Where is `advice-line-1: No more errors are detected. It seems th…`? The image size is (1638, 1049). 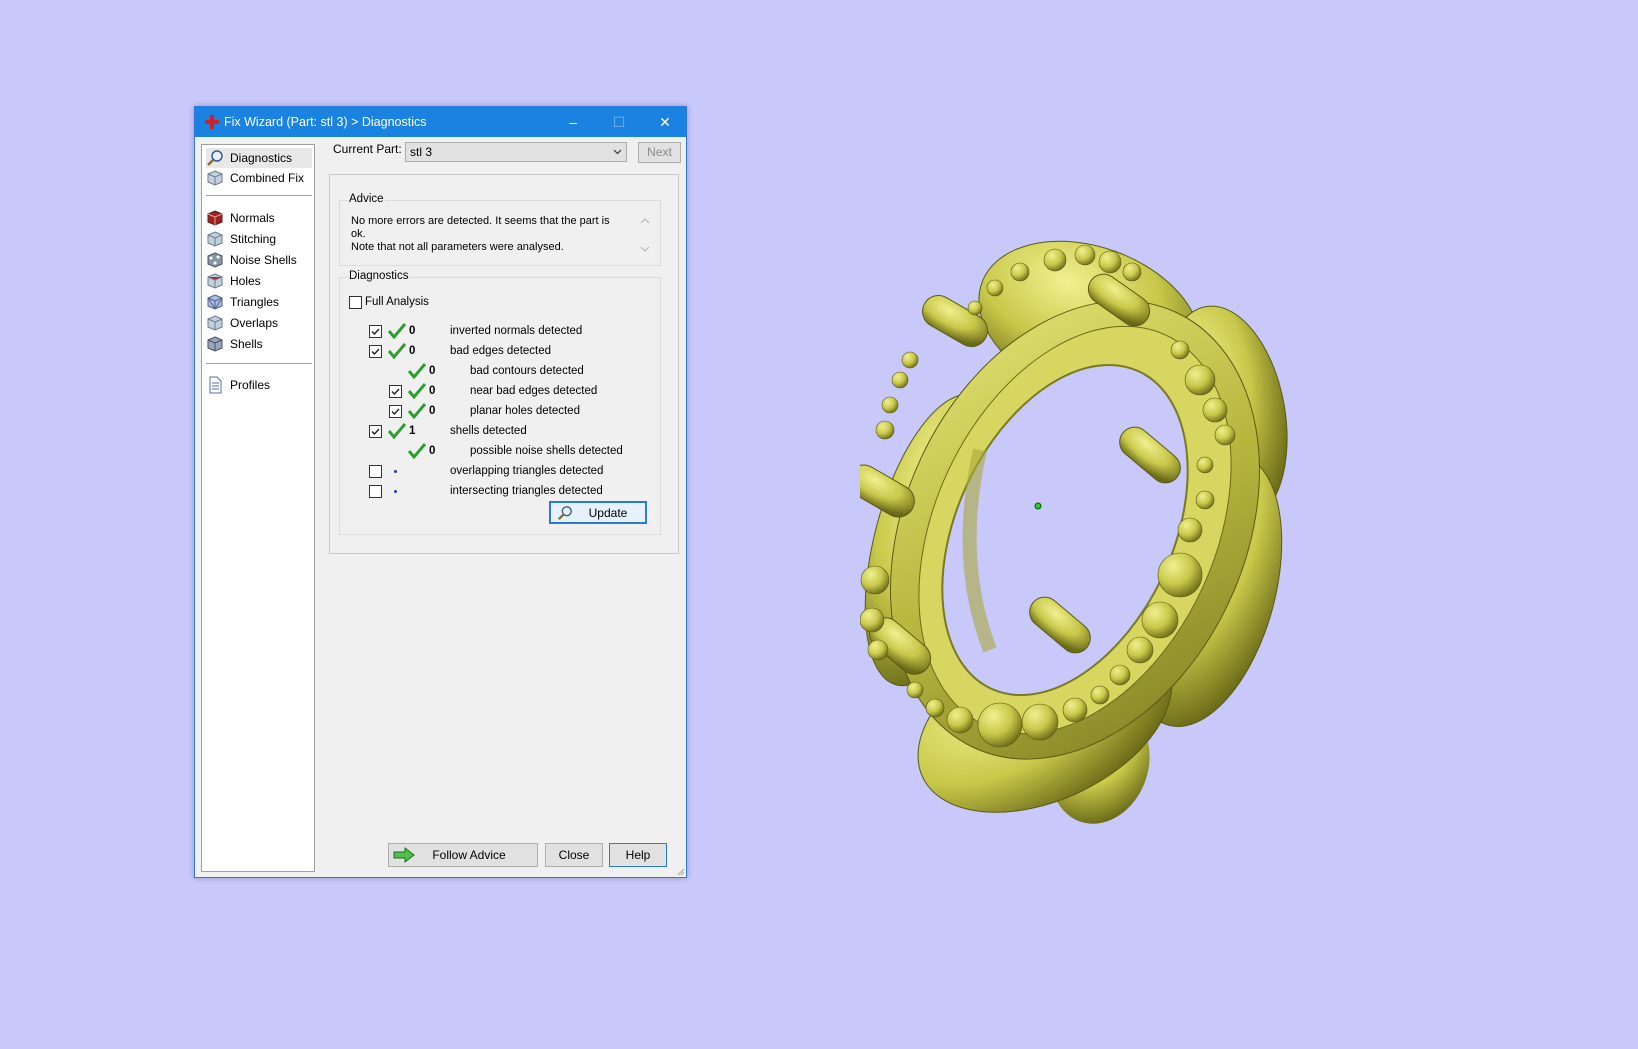 advice-line-1: No more errors are detected. It seems th… is located at coordinates (480, 227).